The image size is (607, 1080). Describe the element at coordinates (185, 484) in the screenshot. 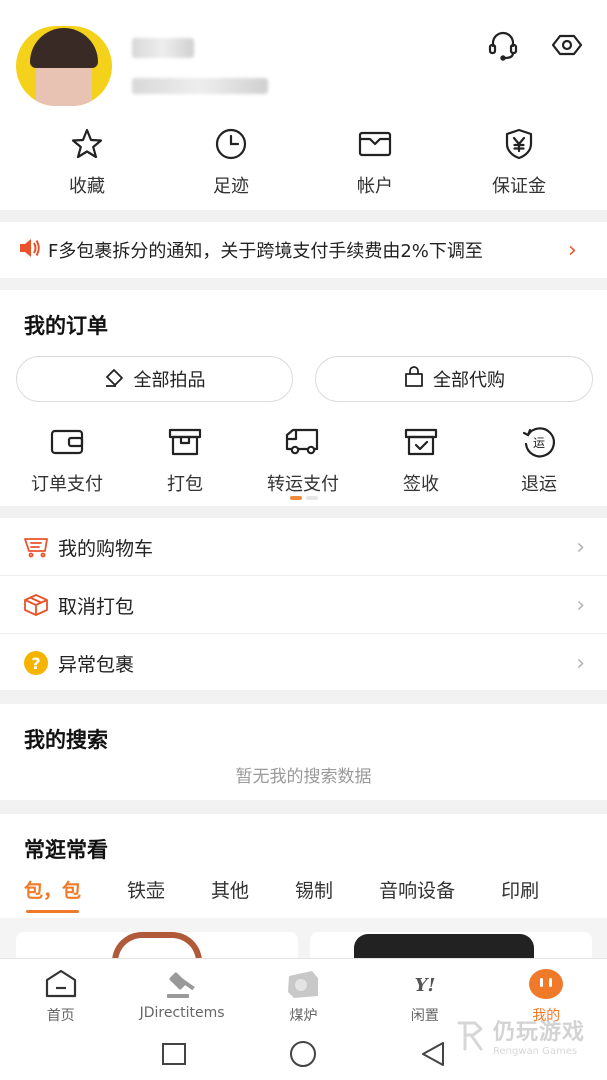

I see `order-label: 打包` at that location.